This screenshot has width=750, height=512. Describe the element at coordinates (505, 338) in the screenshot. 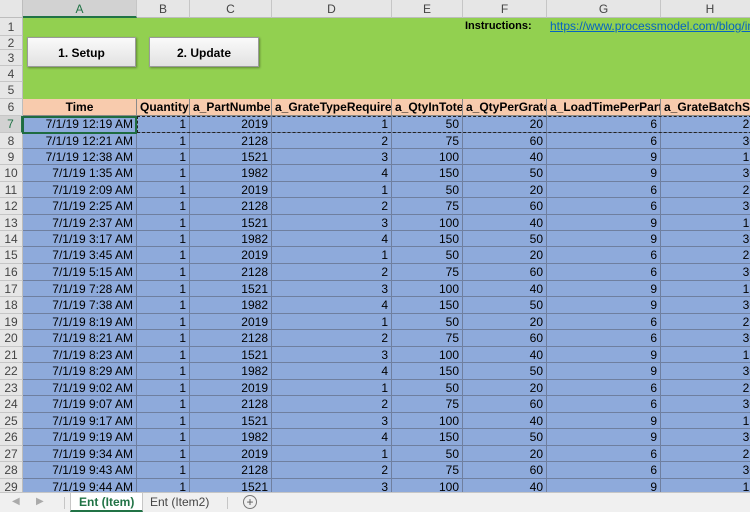

I see `table-cell: 60` at that location.